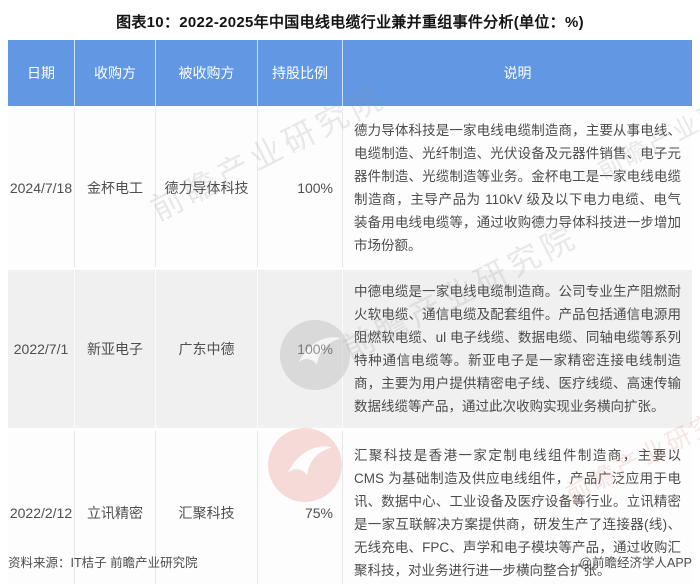  What do you see at coordinates (115, 73) in the screenshot?
I see `column-header-acquirer: 收购方` at bounding box center [115, 73].